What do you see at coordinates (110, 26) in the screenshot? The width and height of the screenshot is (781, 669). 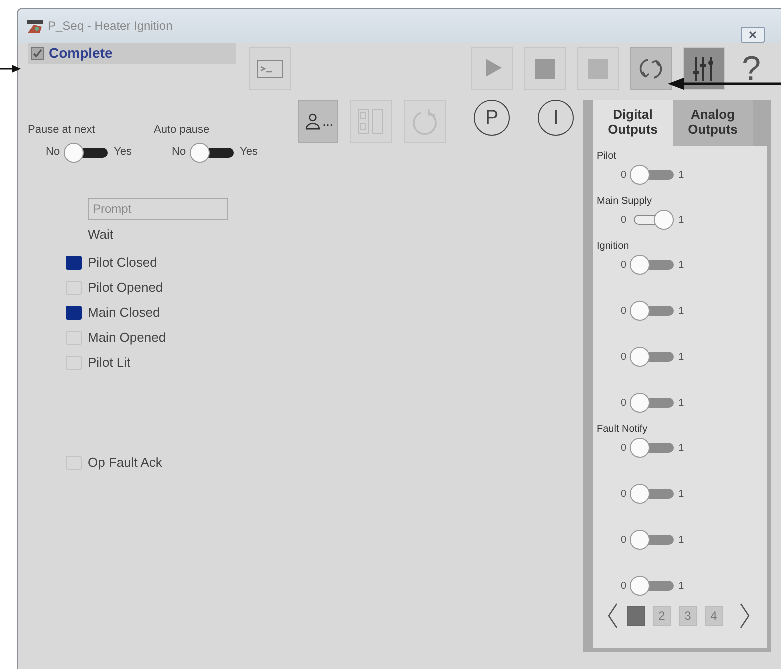 I see `window-title: P_Seq - Heater Ignition` at bounding box center [110, 26].